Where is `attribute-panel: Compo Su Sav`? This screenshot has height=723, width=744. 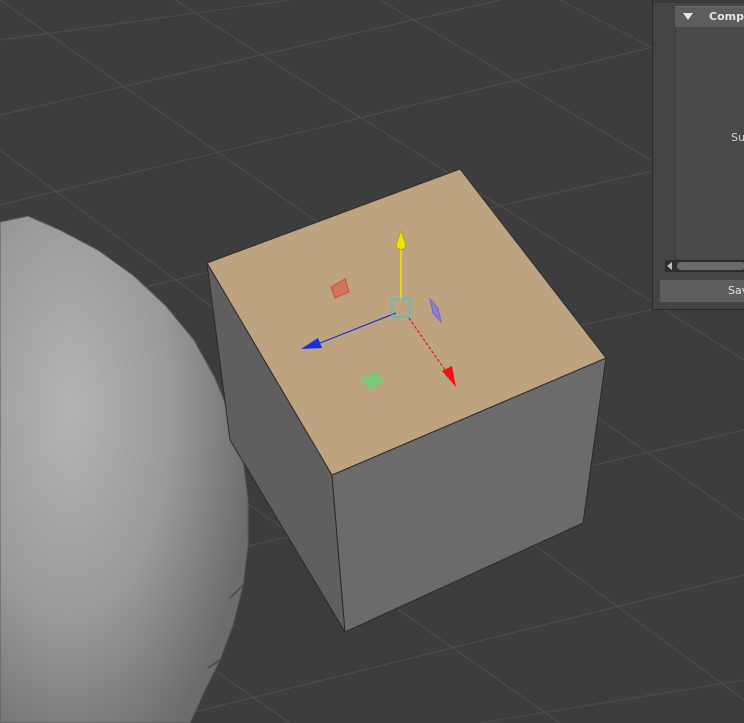
attribute-panel: Compo Su Sav is located at coordinates (698, 155).